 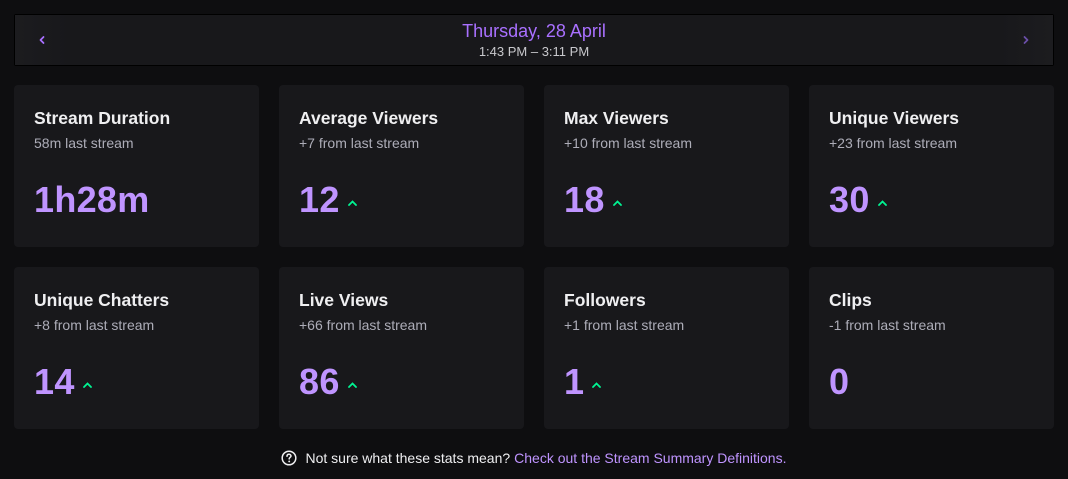 I want to click on date-navigator: Thursday, 28 April 1:43 PM – 3:11 PM, so click(x=534, y=40).